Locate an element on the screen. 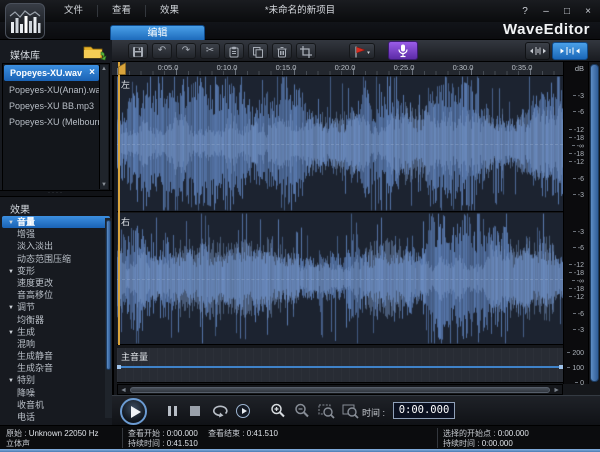  playhead-cursor is located at coordinates (119, 203).